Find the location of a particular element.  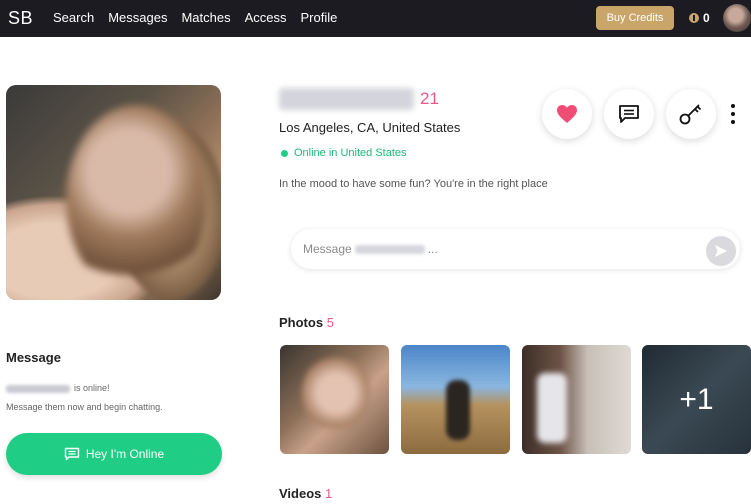

profile-location: Los Angeles, CA, United States is located at coordinates (370, 127).